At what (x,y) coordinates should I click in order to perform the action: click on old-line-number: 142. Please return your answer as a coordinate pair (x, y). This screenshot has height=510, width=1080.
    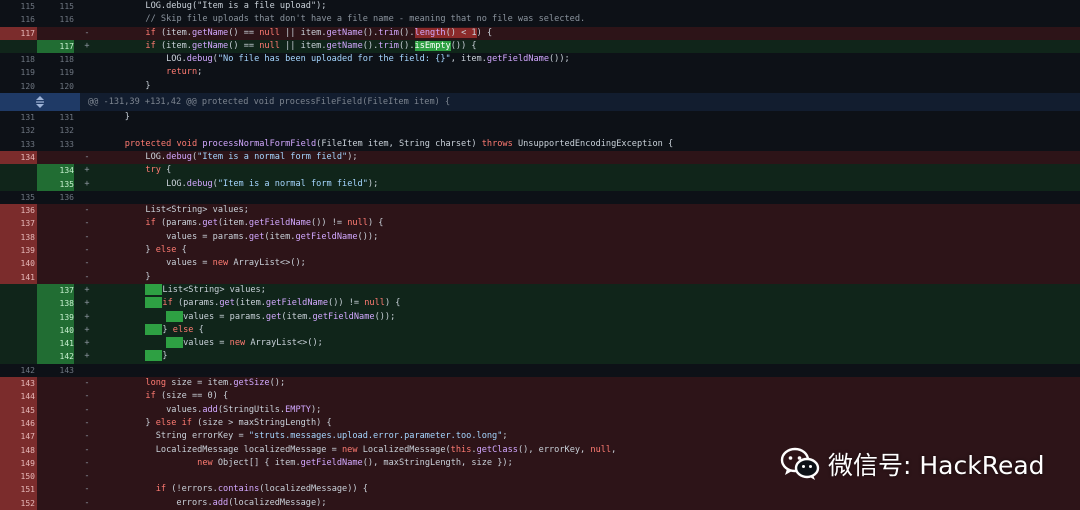
    Looking at the image, I should click on (18, 370).